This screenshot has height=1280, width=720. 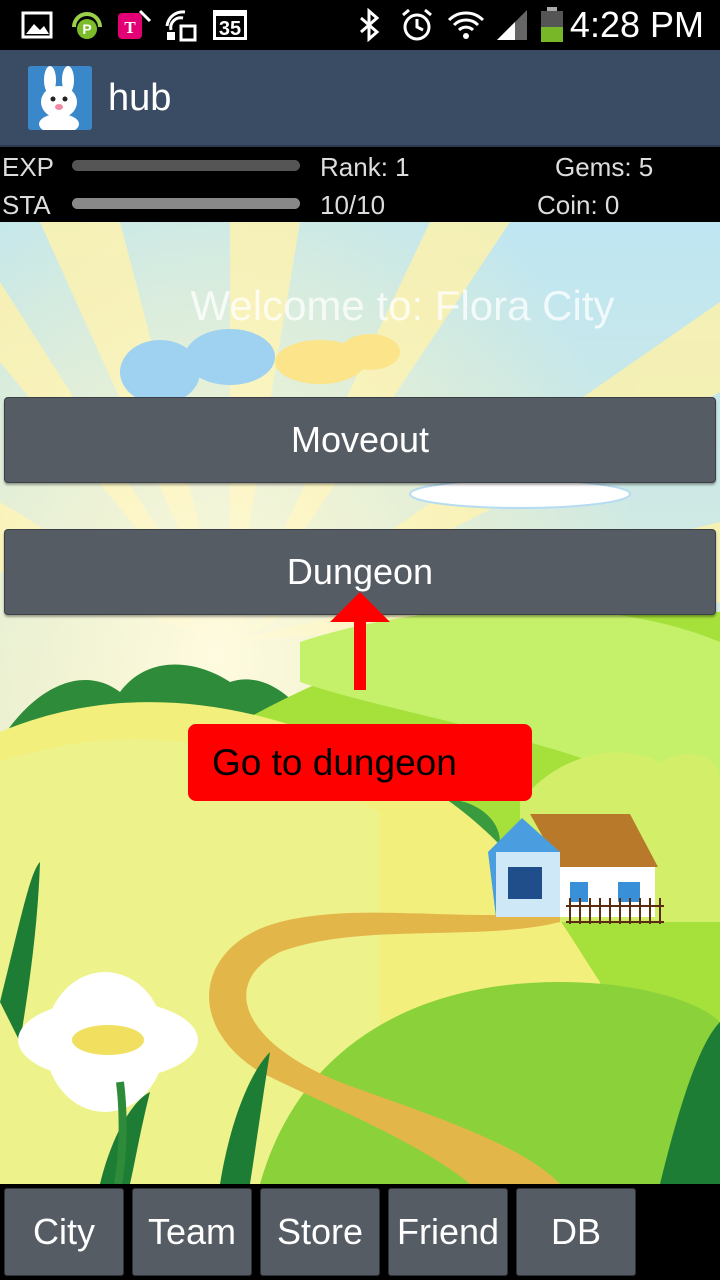 What do you see at coordinates (230, 29) in the screenshot?
I see `calendar-day: 35` at bounding box center [230, 29].